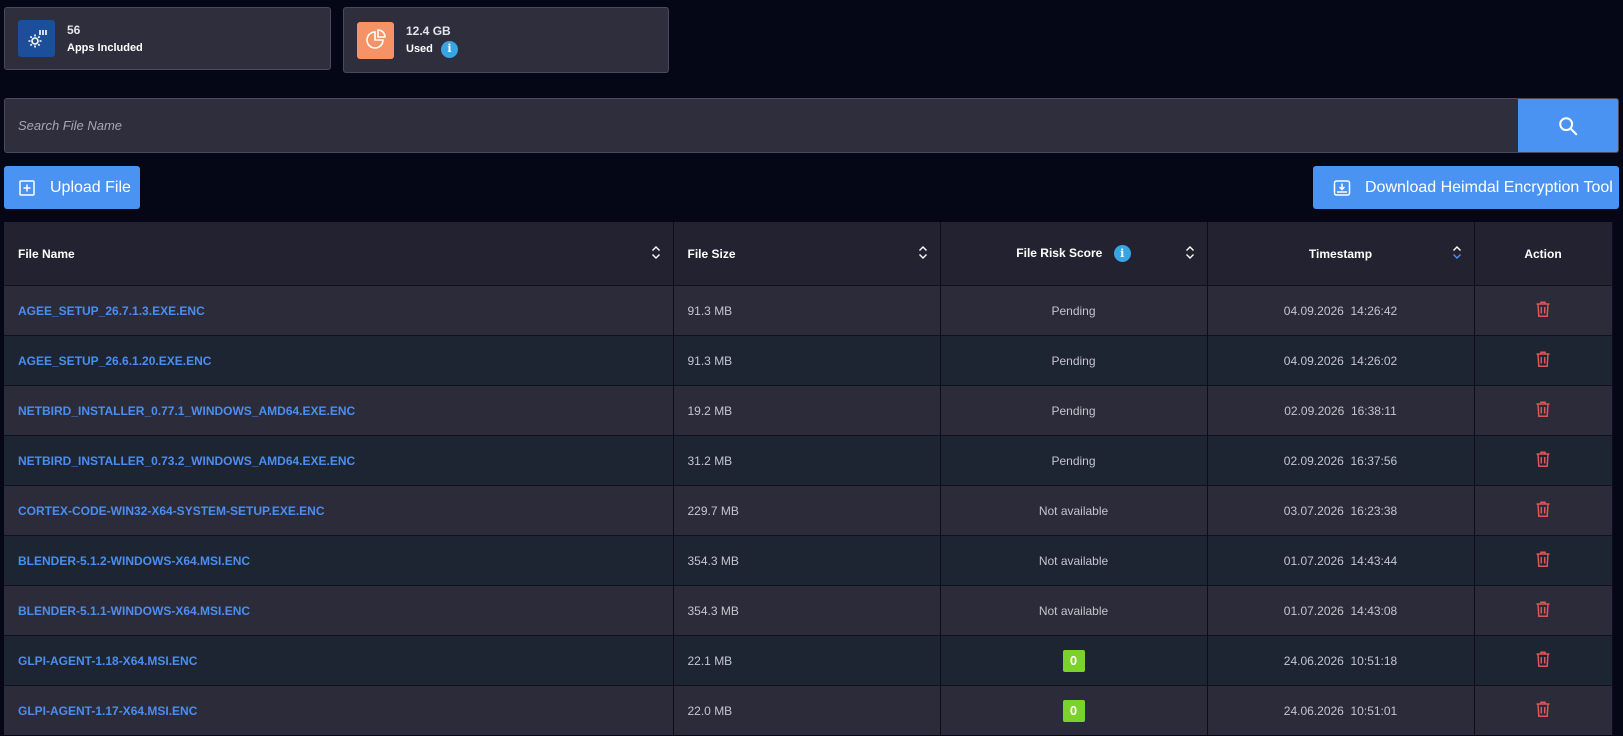  Describe the element at coordinates (167, 38) in the screenshot. I see `apps-included-card: 56 Apps Included` at that location.